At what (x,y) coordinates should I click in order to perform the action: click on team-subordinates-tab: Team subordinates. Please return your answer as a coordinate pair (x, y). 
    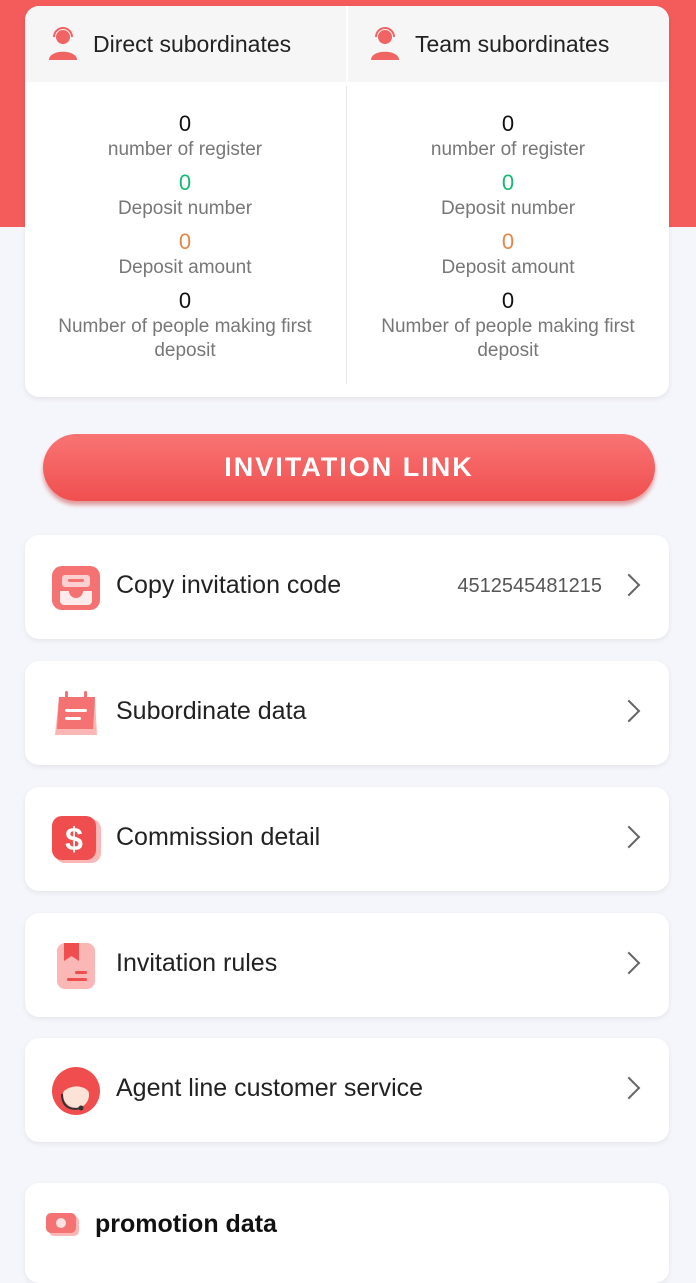
    Looking at the image, I should click on (488, 44).